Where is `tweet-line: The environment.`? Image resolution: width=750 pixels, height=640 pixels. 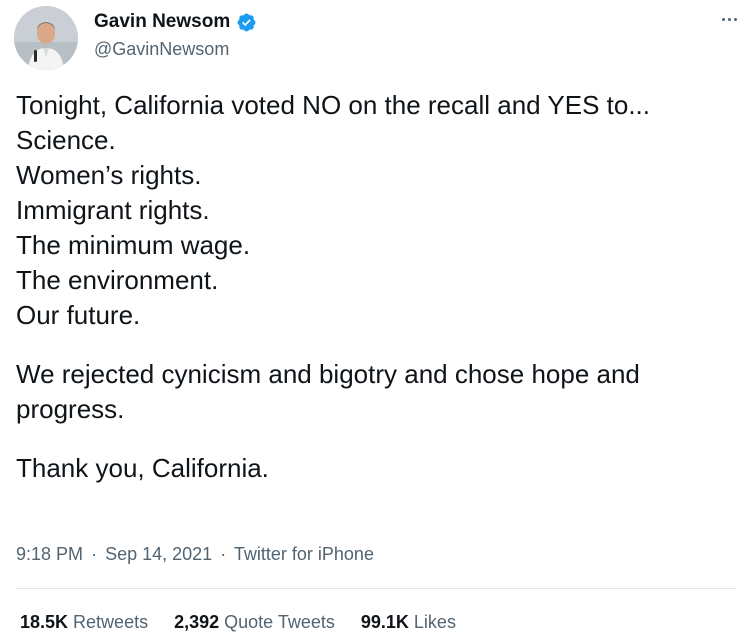 tweet-line: The environment. is located at coordinates (117, 280).